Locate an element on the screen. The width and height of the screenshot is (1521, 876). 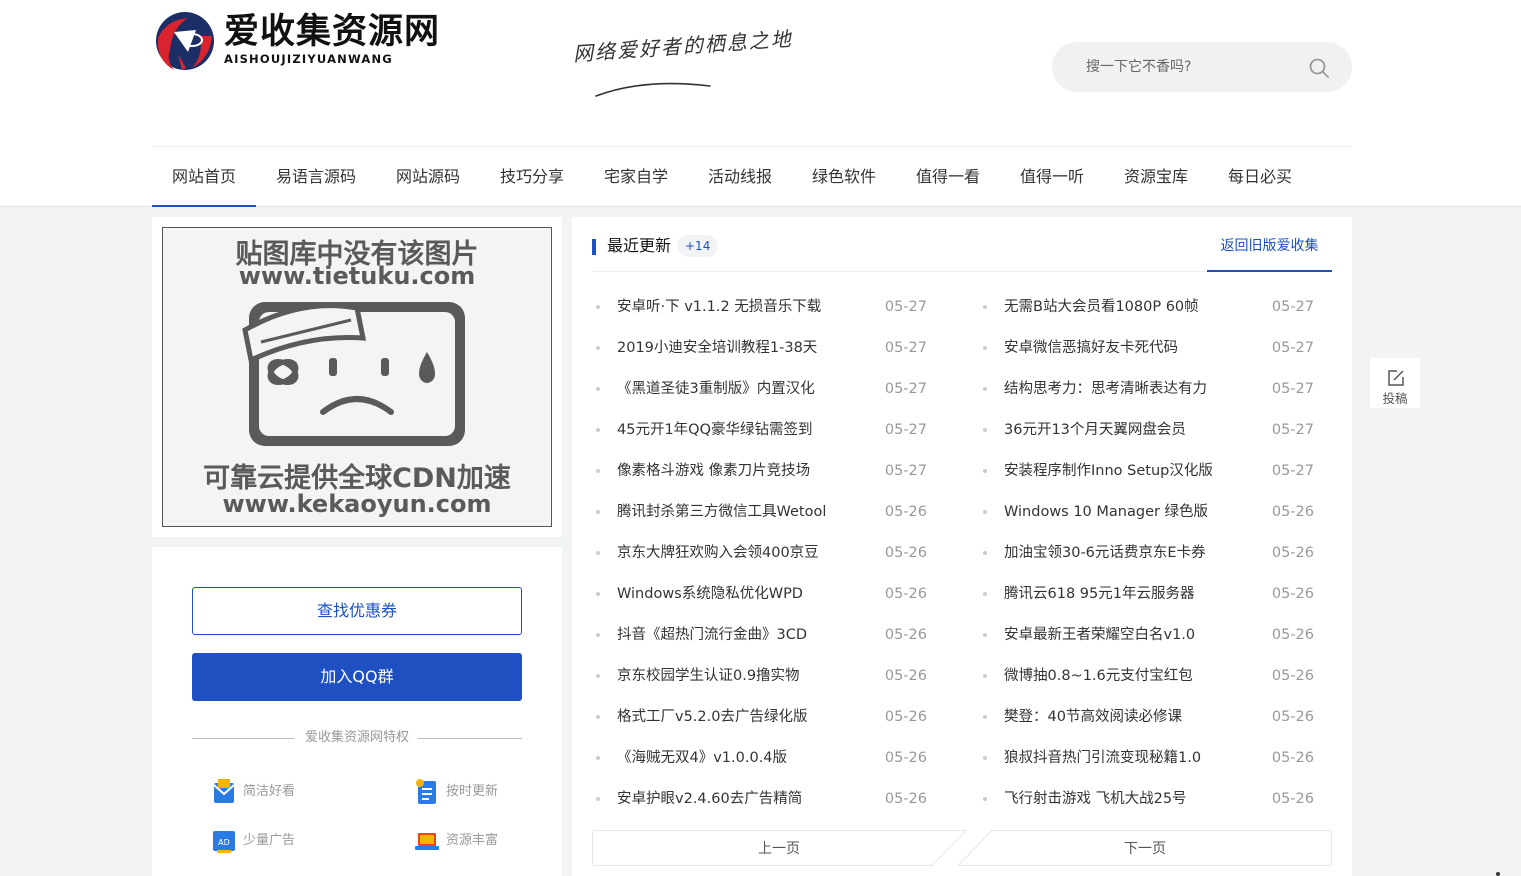
post-date: 05-27 is located at coordinates (1292, 389).